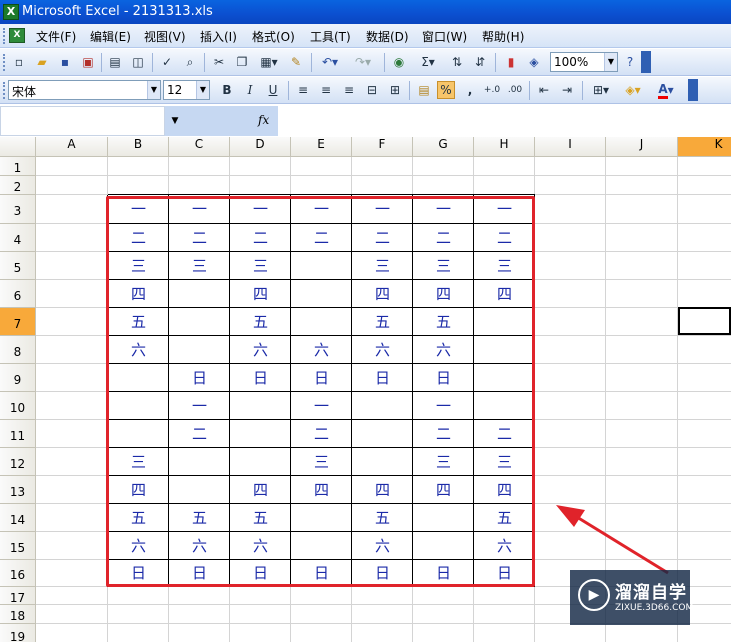 The width and height of the screenshot is (731, 642). What do you see at coordinates (117, 11) in the screenshot?
I see `window-title: Microsoft Excel - 2131313.xls` at bounding box center [117, 11].